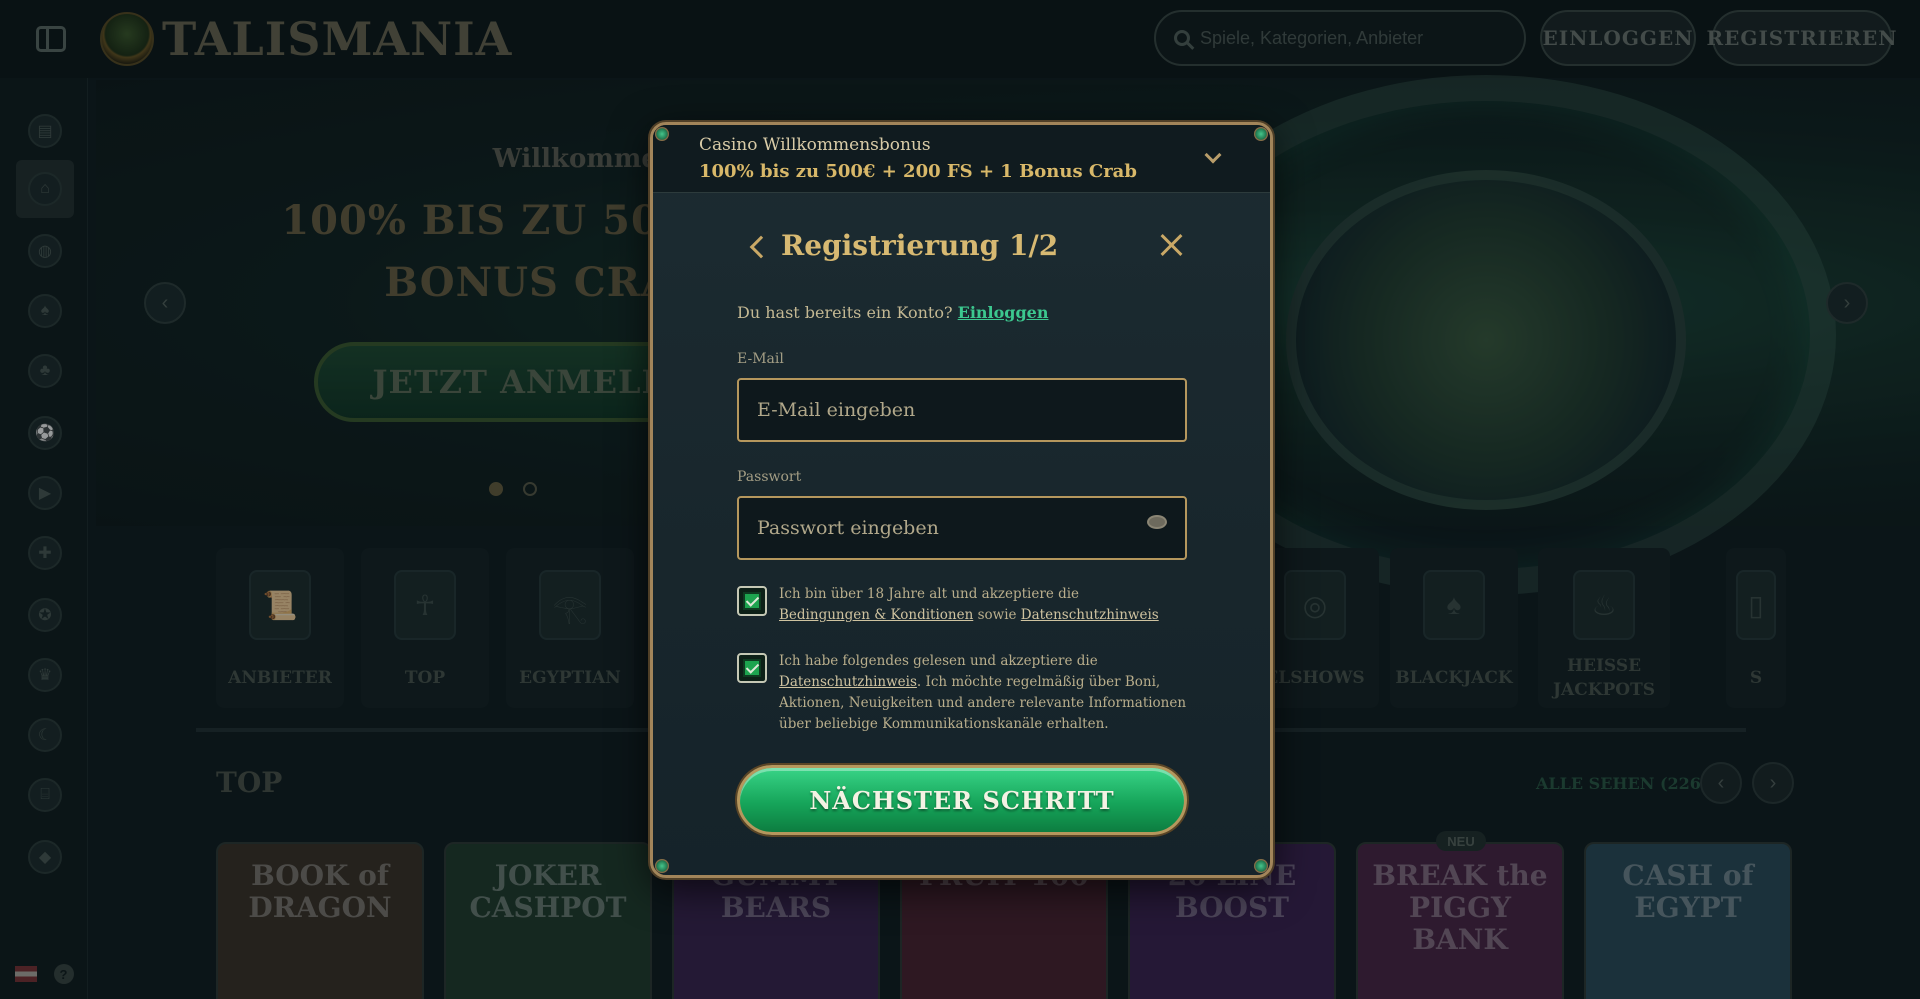 Image resolution: width=1920 pixels, height=999 pixels. I want to click on chevron-down-icon, so click(1213, 155).